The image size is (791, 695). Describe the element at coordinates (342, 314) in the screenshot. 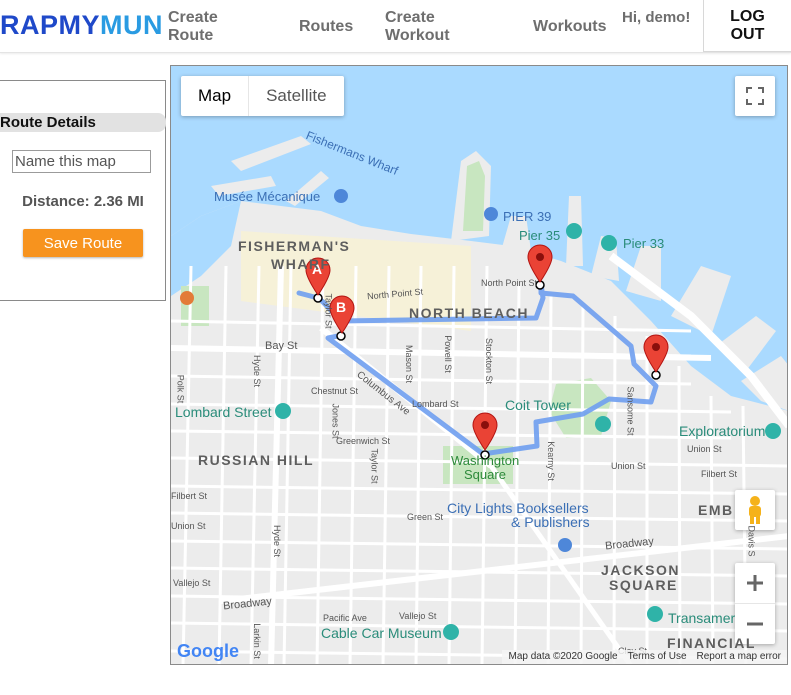

I see `route-marker-b` at that location.